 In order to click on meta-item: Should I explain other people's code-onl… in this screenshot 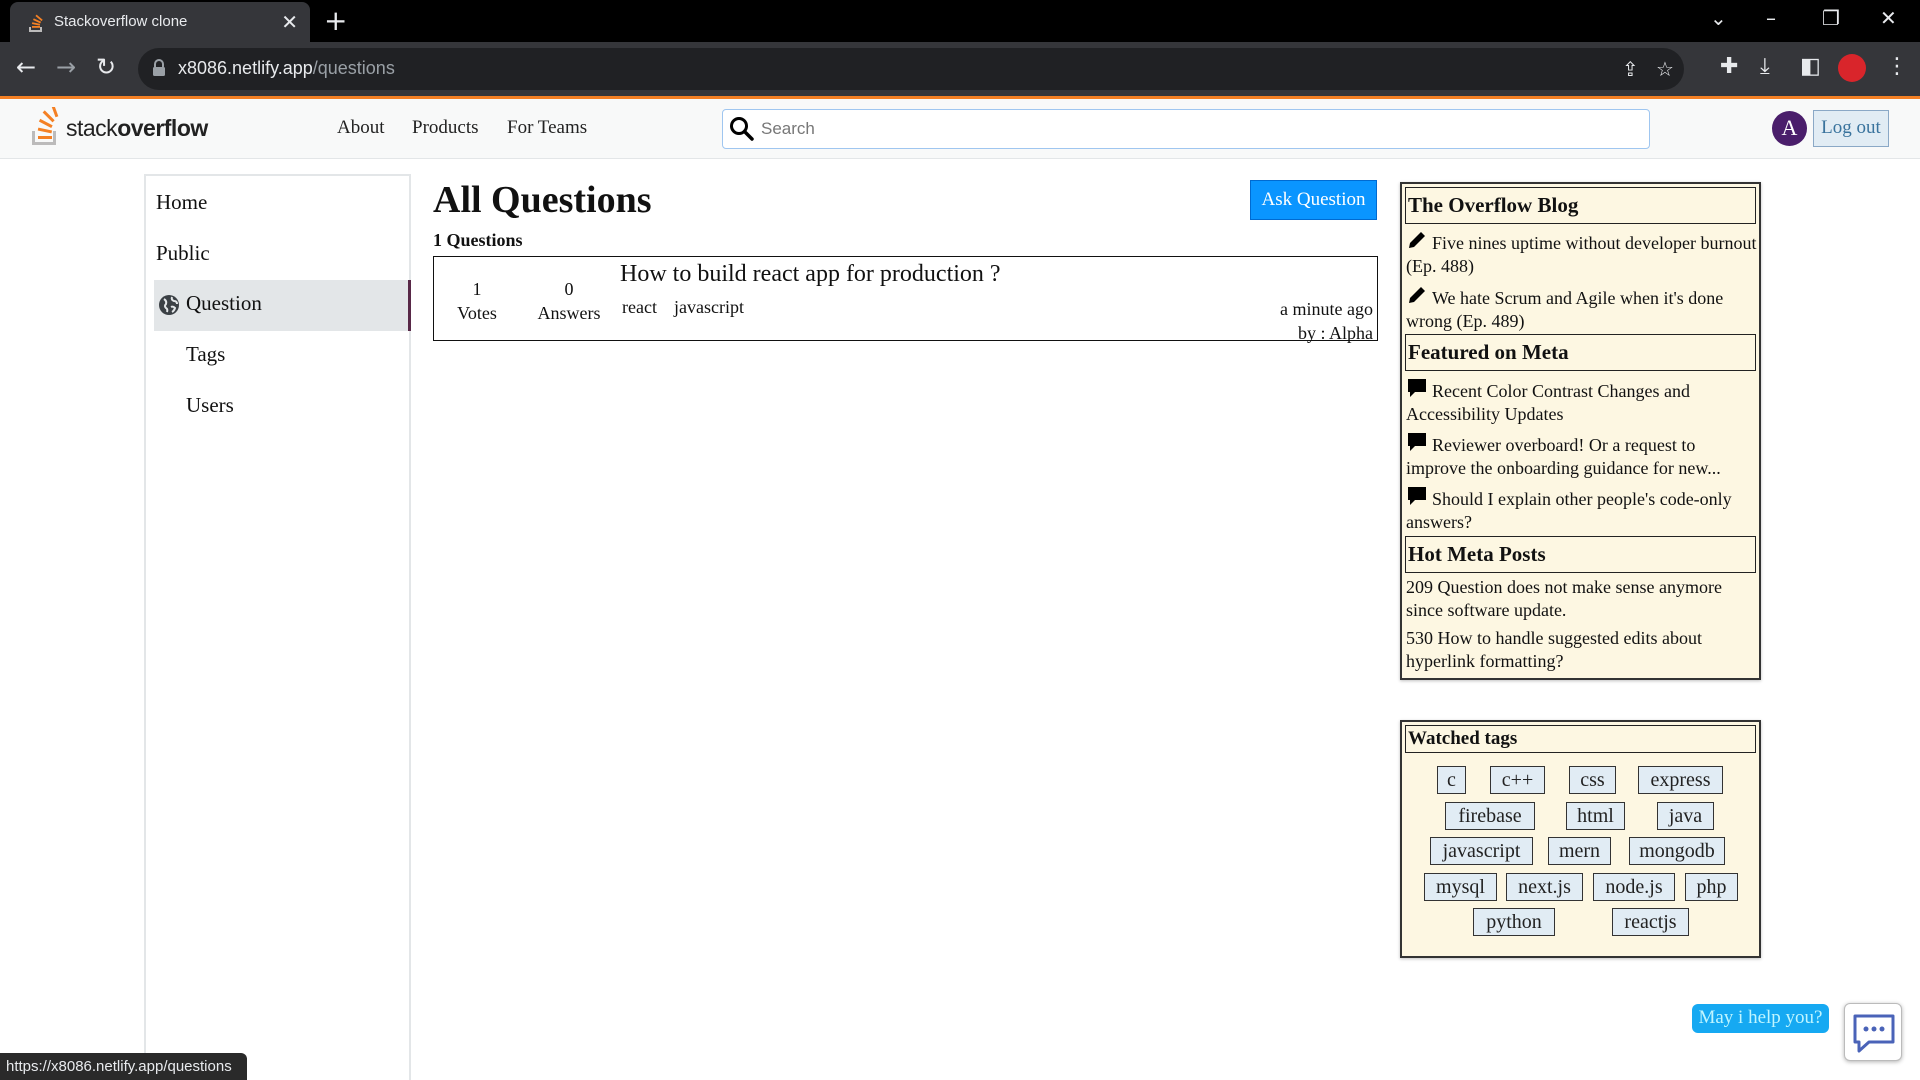, I will do `click(1582, 509)`.